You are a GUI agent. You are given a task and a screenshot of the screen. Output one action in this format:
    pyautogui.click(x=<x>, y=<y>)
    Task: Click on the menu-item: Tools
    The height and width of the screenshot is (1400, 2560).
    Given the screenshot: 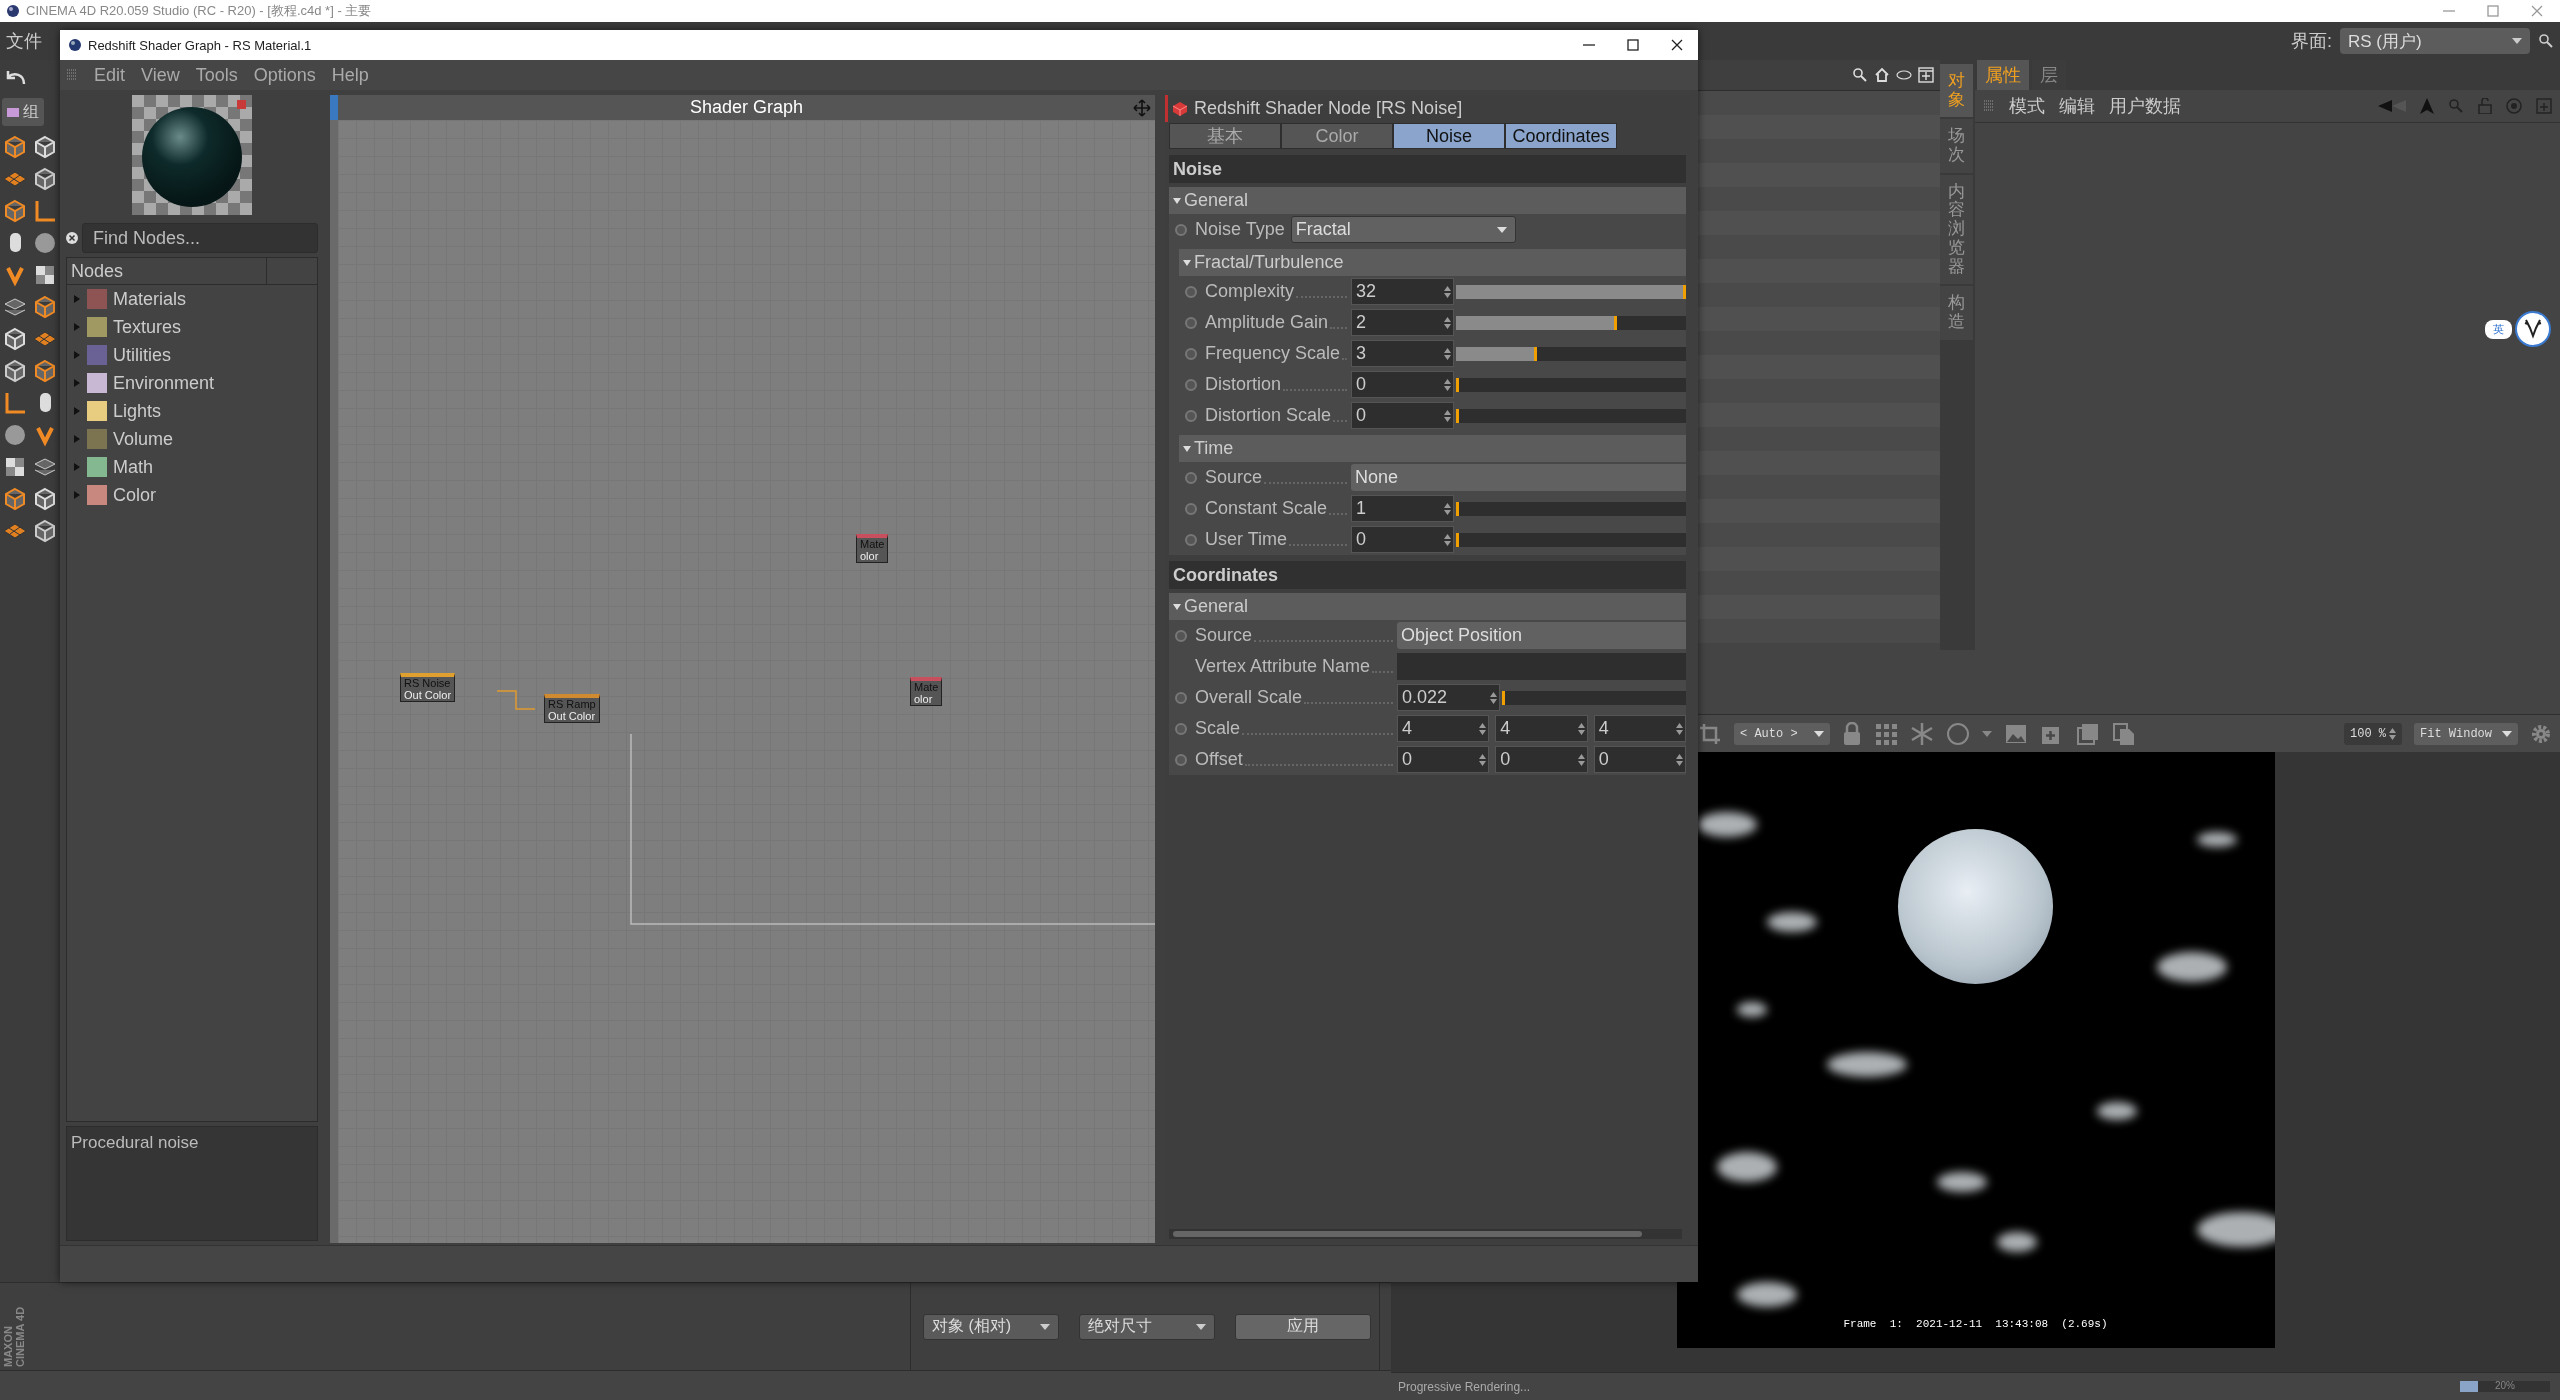 What is the action you would take?
    pyautogui.click(x=216, y=75)
    